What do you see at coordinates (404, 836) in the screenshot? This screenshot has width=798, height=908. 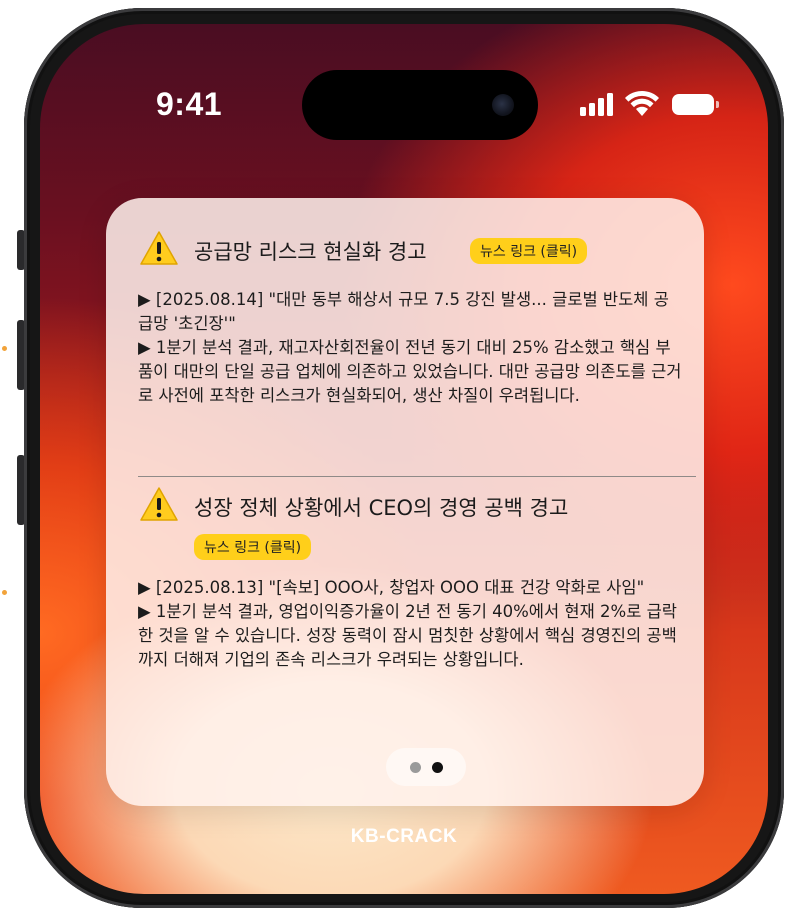 I see `app-name: KB-CRACK` at bounding box center [404, 836].